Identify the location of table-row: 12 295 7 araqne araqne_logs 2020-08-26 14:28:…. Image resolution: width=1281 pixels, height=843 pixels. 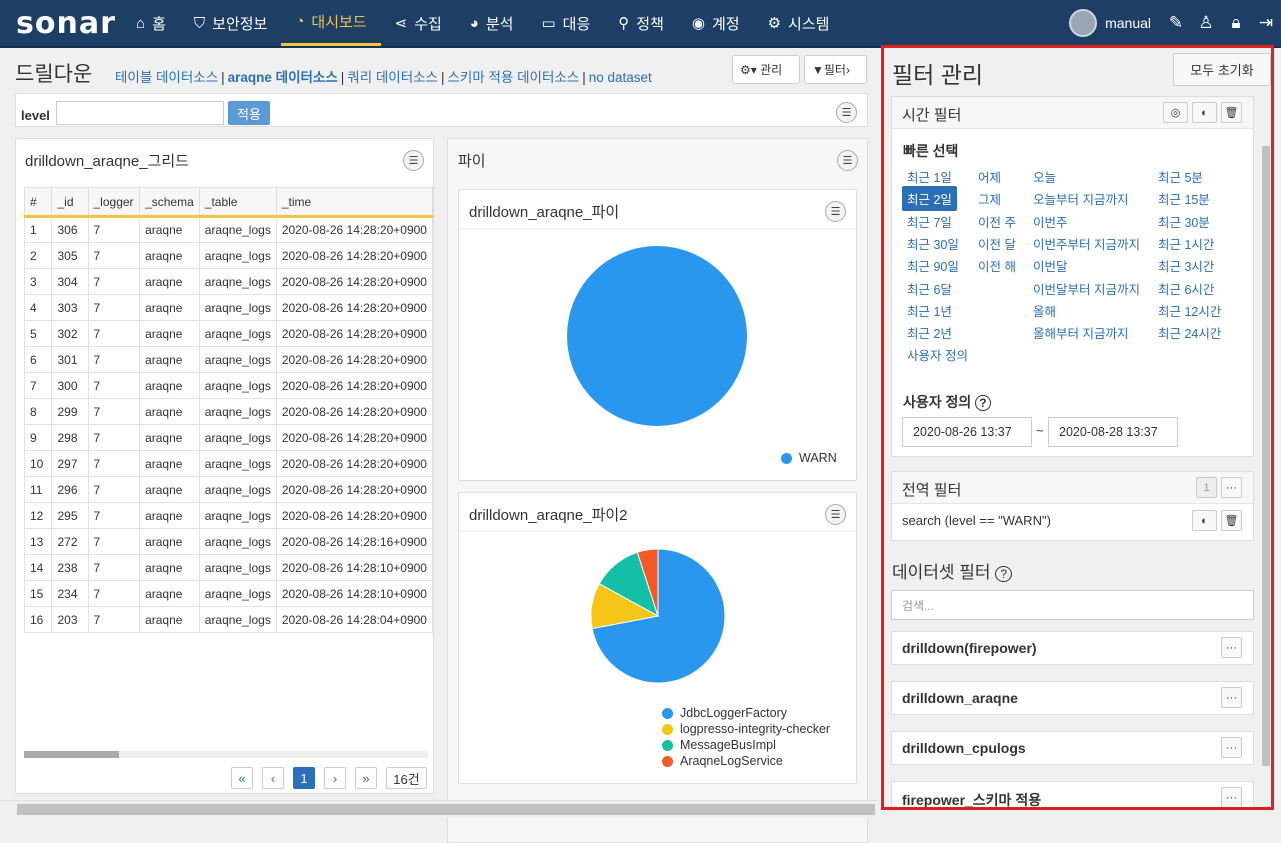
(228, 515).